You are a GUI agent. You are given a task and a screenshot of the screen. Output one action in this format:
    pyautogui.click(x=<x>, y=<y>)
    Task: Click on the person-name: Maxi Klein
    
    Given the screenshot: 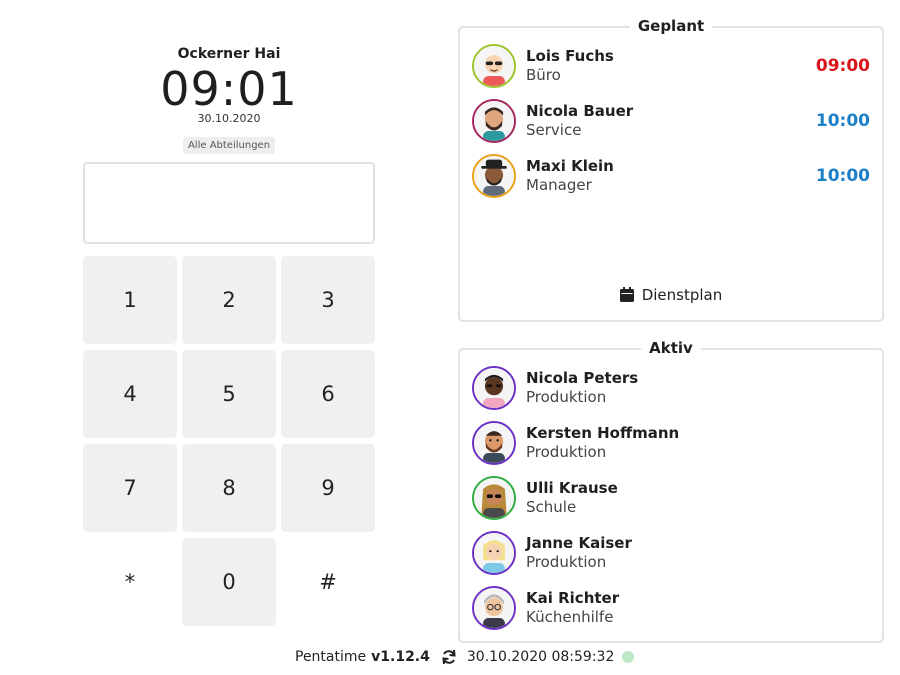 What is the action you would take?
    pyautogui.click(x=570, y=166)
    